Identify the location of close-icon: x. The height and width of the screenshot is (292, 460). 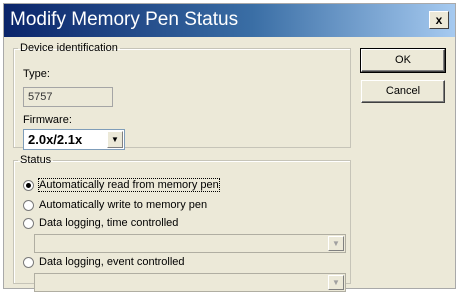
(439, 20).